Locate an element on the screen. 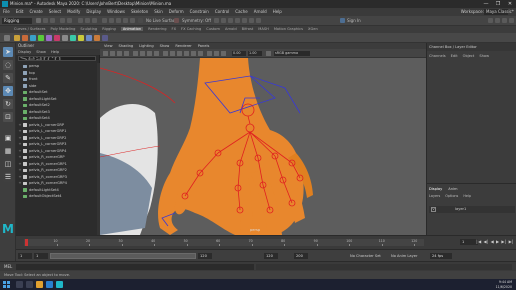 This screenshot has width=516, height=290. playblast-icon is located at coordinates (89, 38).